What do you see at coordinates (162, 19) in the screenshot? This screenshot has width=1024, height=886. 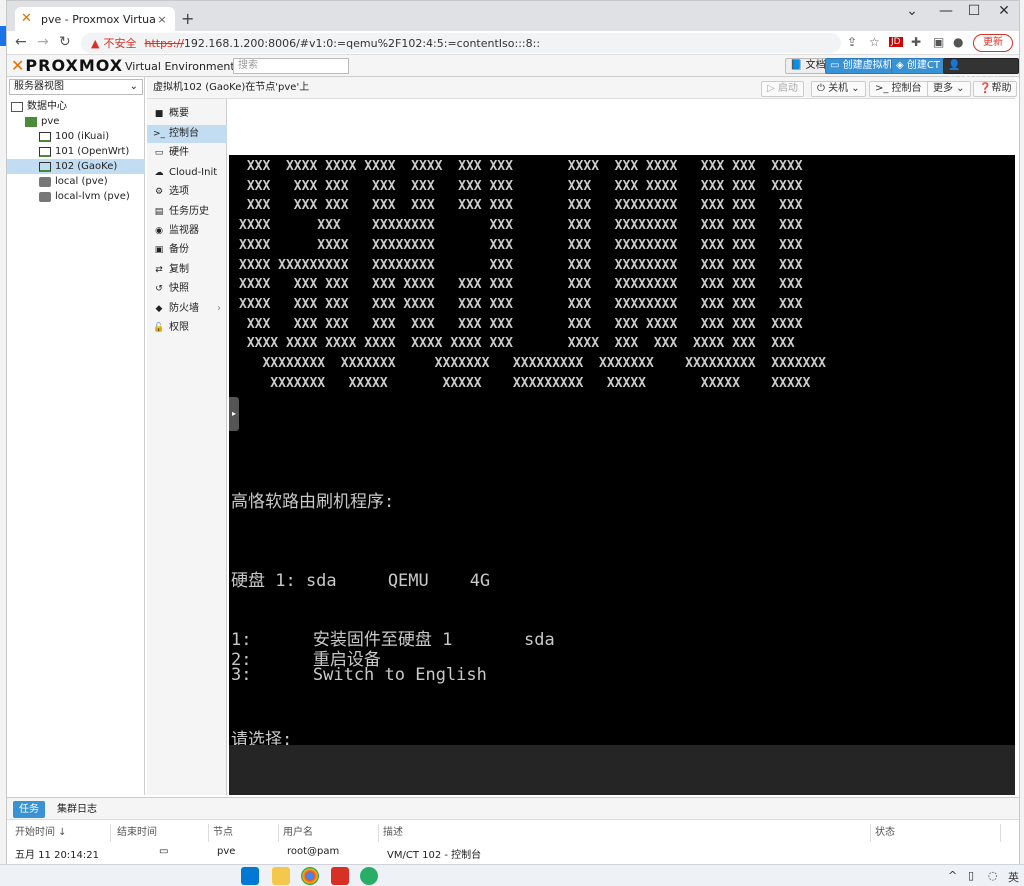 I see `close-tab-icon: ×` at bounding box center [162, 19].